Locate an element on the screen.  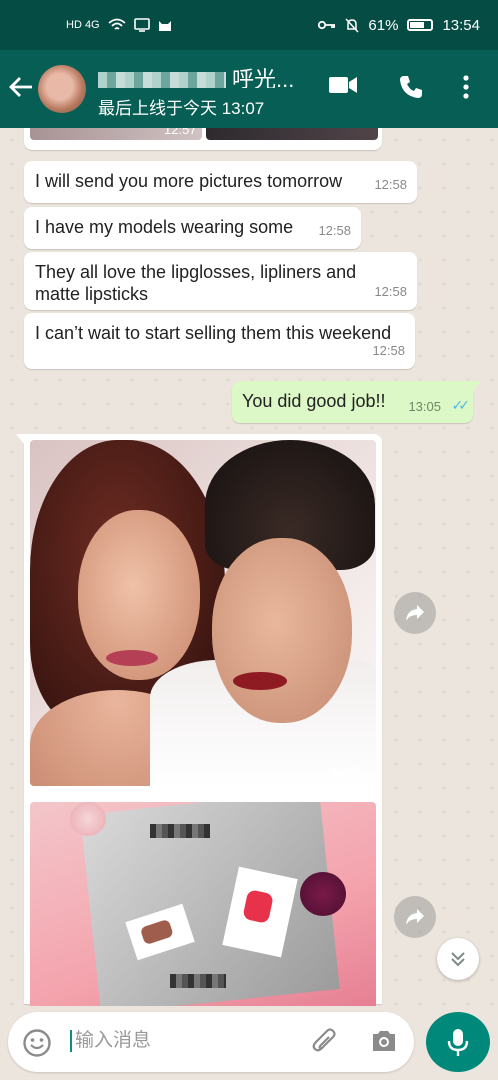
status-right: 61% 13:54 is located at coordinates (399, 25).